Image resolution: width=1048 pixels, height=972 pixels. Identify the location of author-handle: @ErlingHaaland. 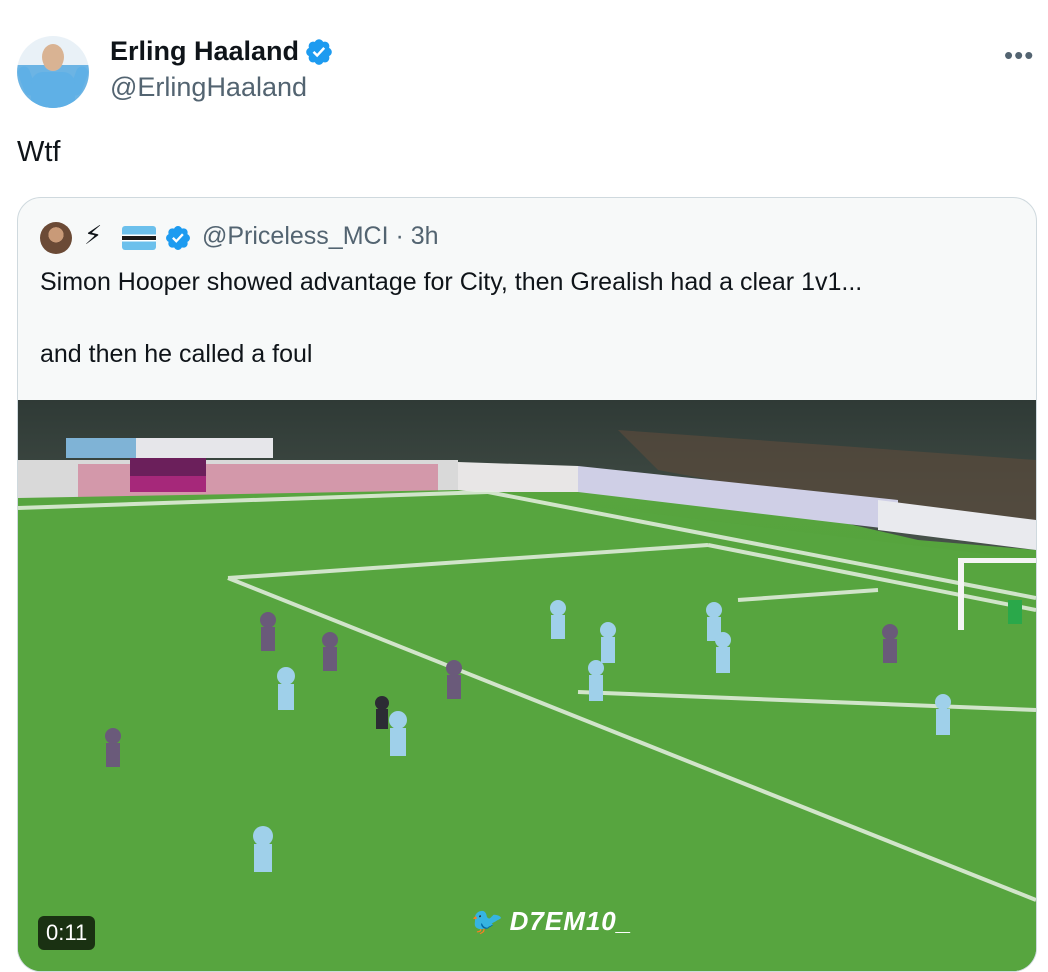
(208, 87).